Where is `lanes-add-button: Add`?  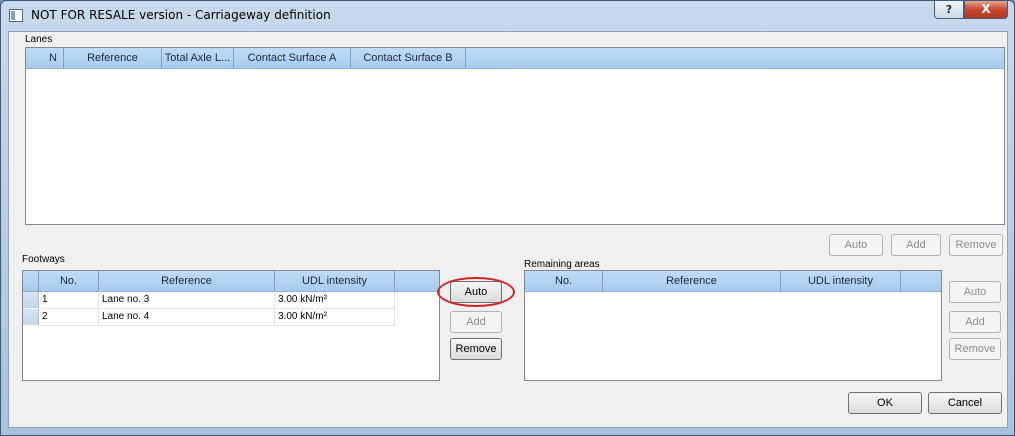 lanes-add-button: Add is located at coordinates (916, 245).